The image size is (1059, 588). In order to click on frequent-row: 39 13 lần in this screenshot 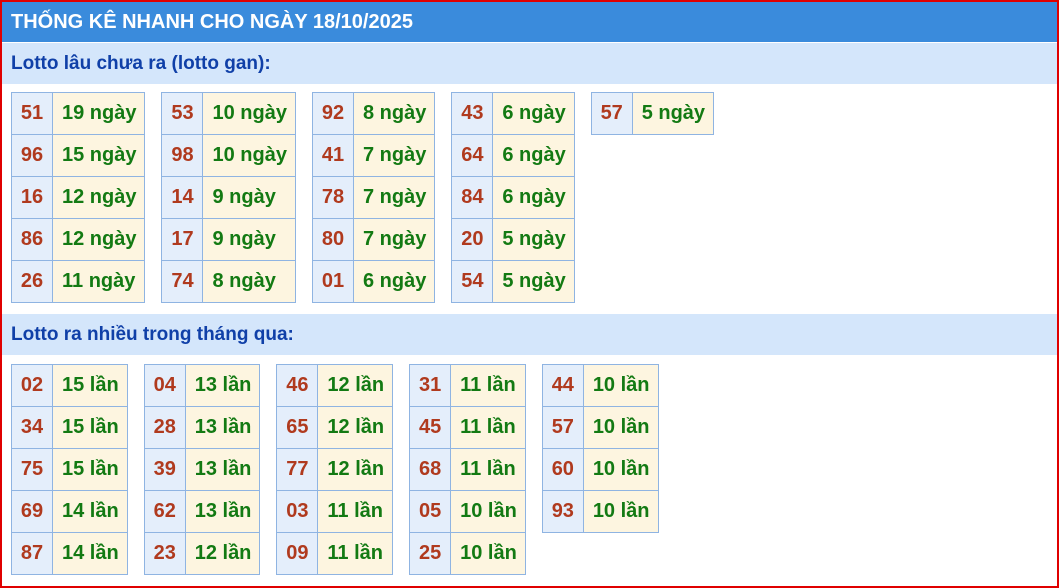, I will do `click(202, 469)`.